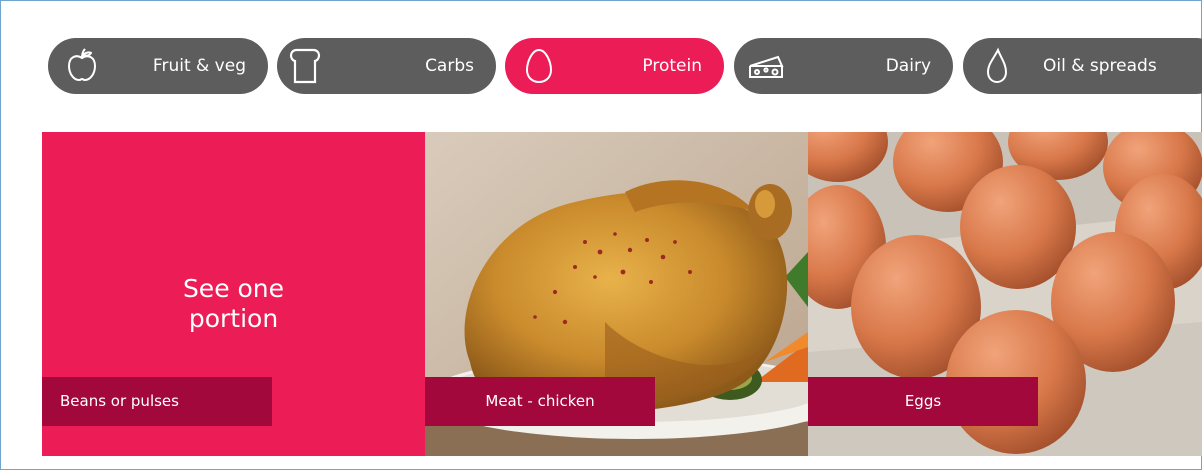 The image size is (1202, 470). I want to click on tab-protein: Protein, so click(614, 66).